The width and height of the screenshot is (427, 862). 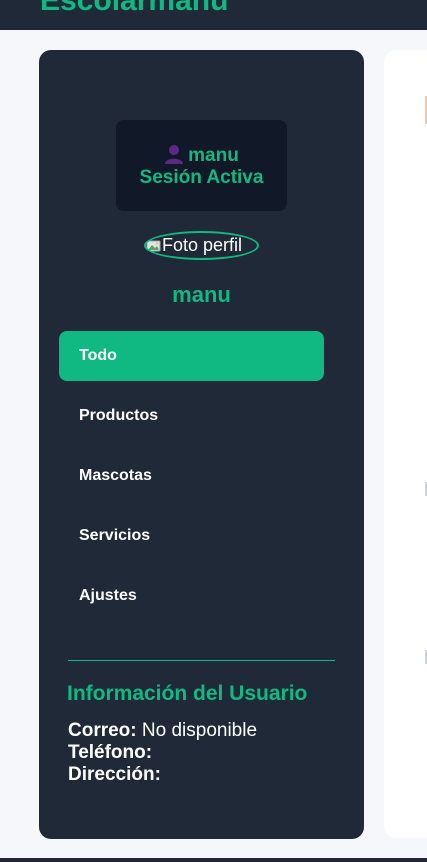 I want to click on top-header: Escolarmanu, so click(x=213, y=15).